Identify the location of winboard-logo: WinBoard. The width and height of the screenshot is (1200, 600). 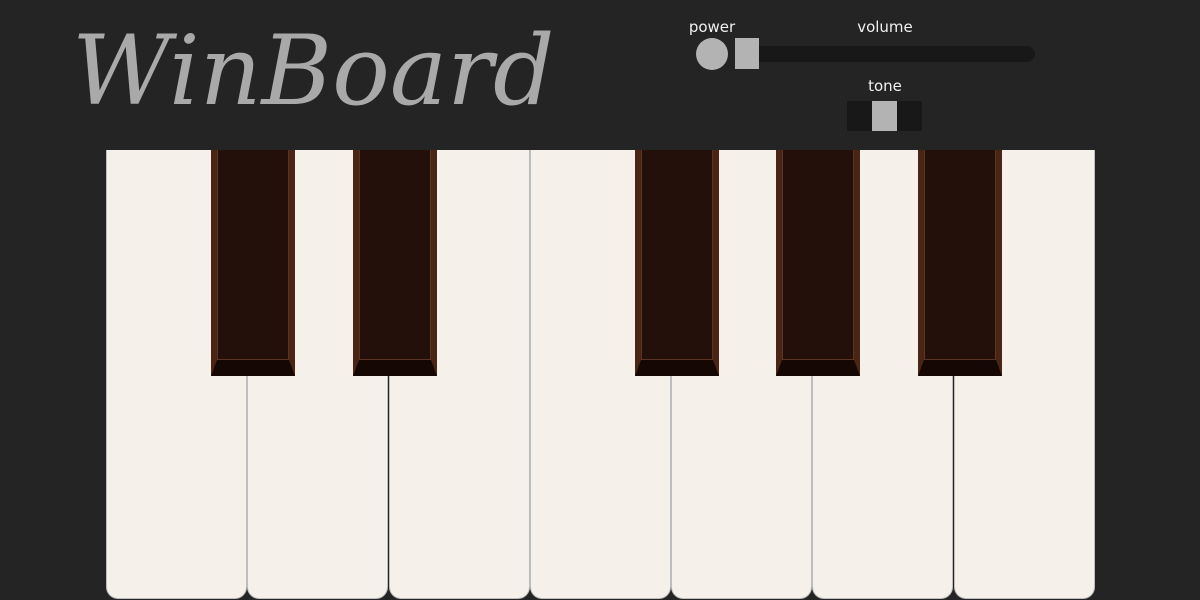
(313, 71).